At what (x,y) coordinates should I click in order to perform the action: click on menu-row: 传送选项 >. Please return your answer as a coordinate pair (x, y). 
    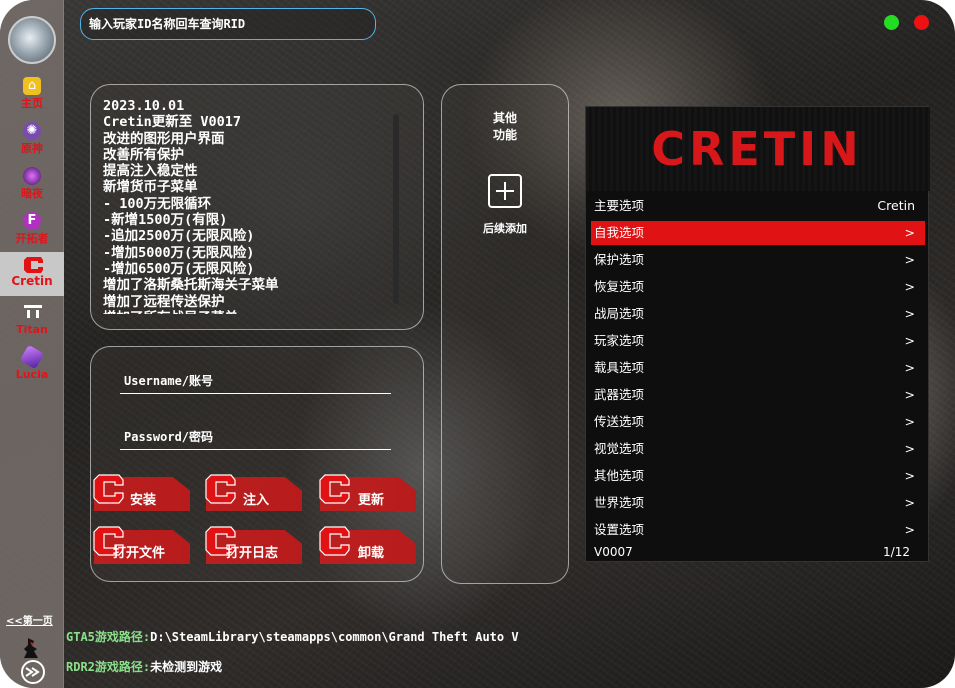
    Looking at the image, I should click on (758, 422).